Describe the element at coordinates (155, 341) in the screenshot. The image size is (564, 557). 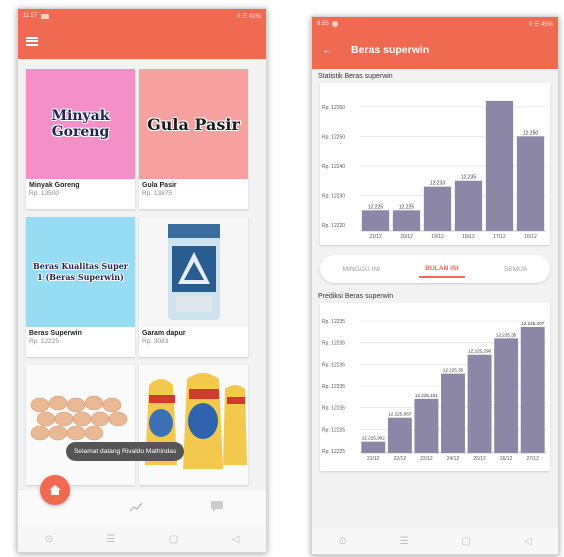
I see `product-price: Rp. 3083` at that location.